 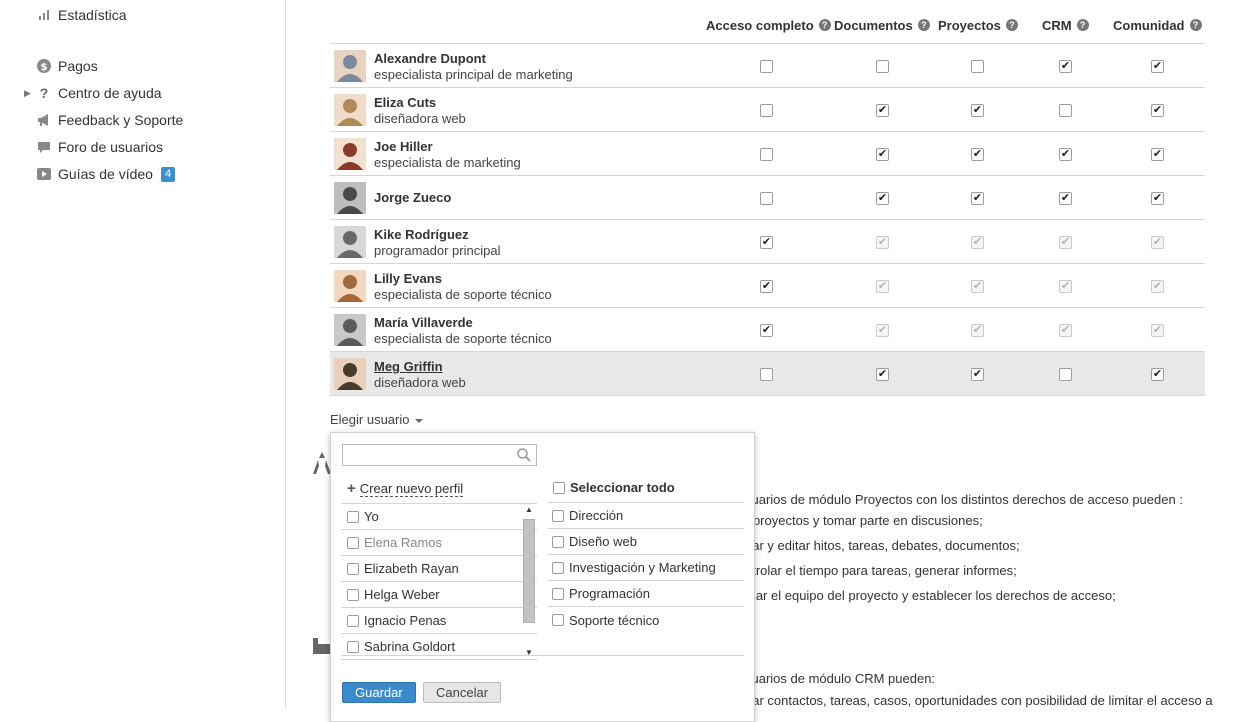 What do you see at coordinates (646, 516) in the screenshot?
I see `group-list-item: Dirección` at bounding box center [646, 516].